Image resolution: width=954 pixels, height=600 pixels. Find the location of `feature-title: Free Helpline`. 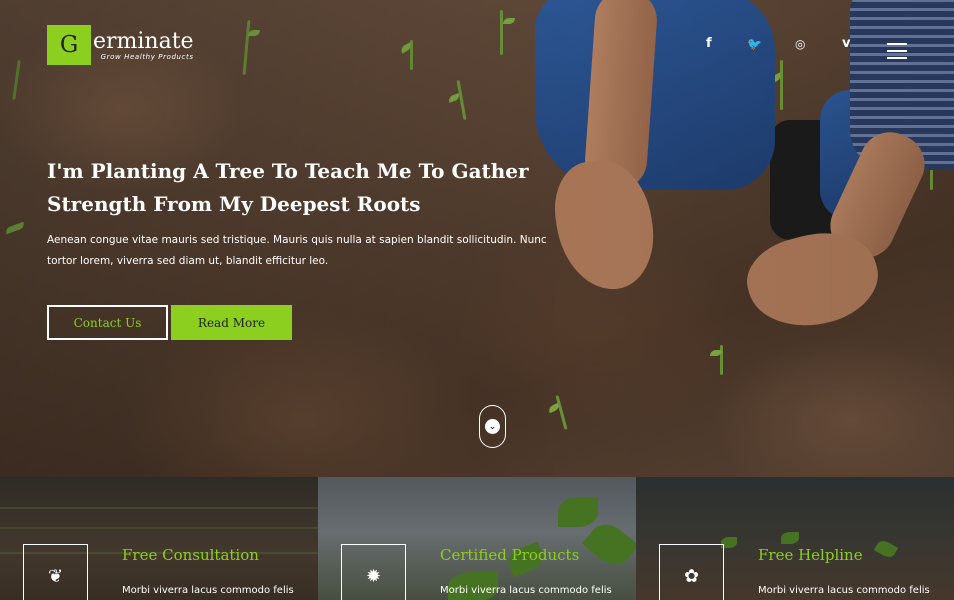

feature-title: Free Helpline is located at coordinates (810, 555).